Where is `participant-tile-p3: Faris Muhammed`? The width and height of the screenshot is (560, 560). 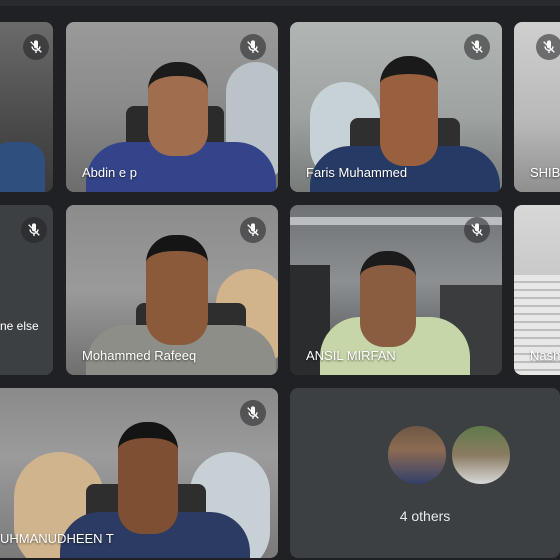 participant-tile-p3: Faris Muhammed is located at coordinates (396, 107).